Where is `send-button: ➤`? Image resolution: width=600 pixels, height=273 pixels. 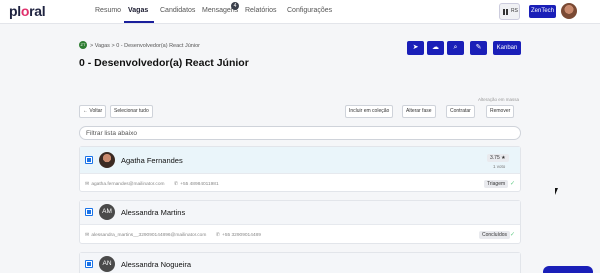
send-button: ➤ is located at coordinates (415, 48).